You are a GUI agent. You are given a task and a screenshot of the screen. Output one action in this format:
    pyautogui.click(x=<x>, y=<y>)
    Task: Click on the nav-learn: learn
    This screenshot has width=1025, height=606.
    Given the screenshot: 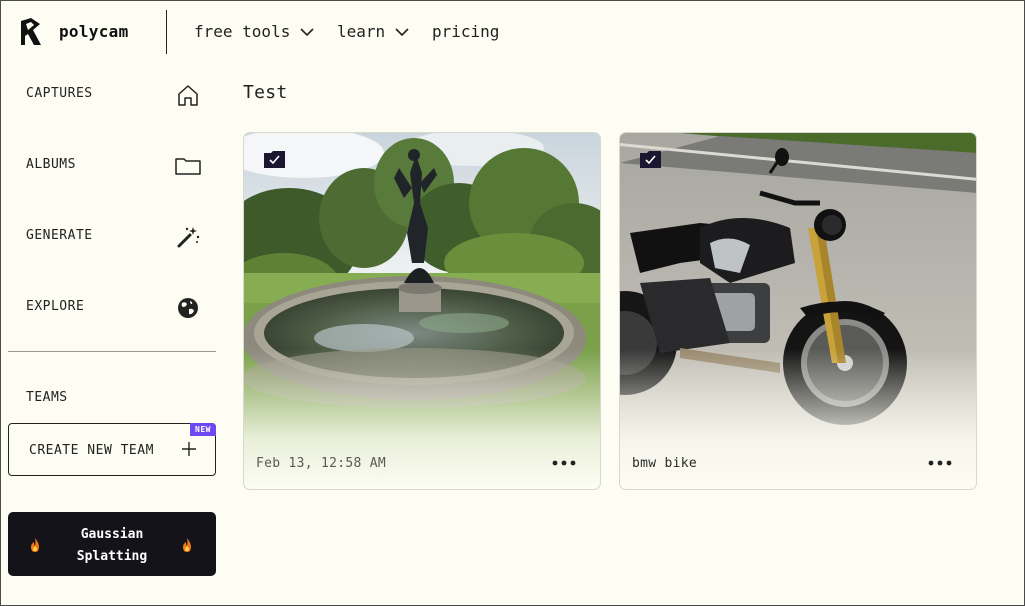 What is the action you would take?
    pyautogui.click(x=373, y=31)
    